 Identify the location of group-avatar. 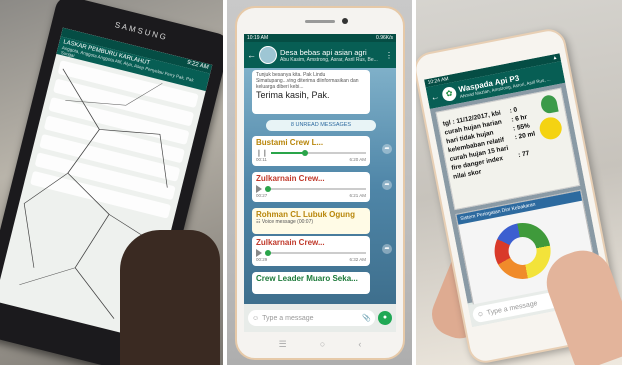
(268, 55).